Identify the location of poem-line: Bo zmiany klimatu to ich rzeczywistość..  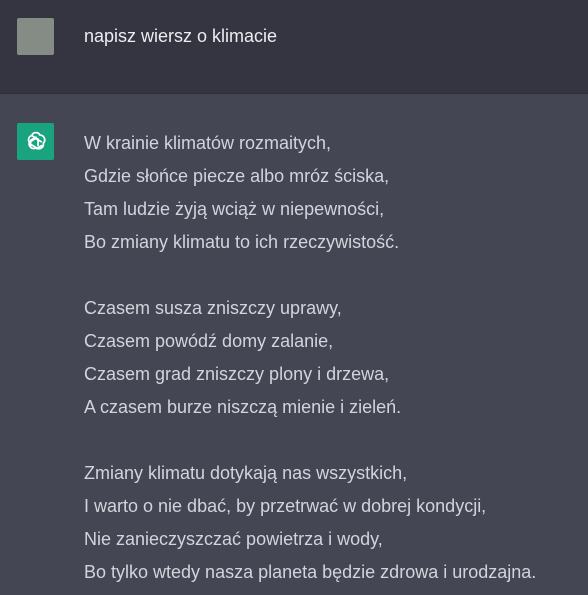
(242, 242).